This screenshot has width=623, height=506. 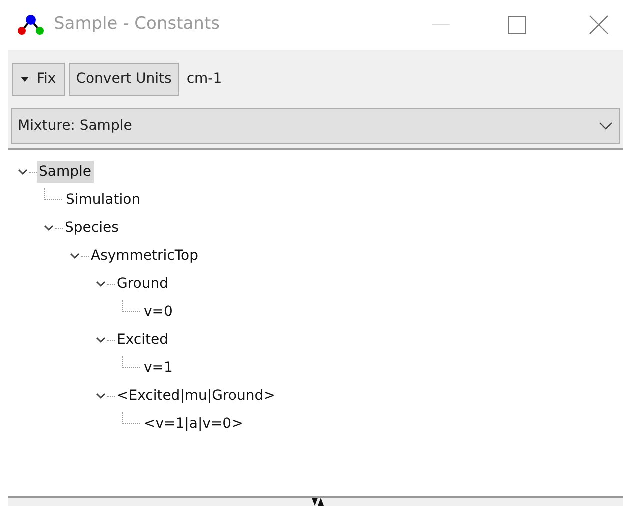 What do you see at coordinates (196, 396) in the screenshot?
I see `tree-item: <Excited|mu|Ground>` at bounding box center [196, 396].